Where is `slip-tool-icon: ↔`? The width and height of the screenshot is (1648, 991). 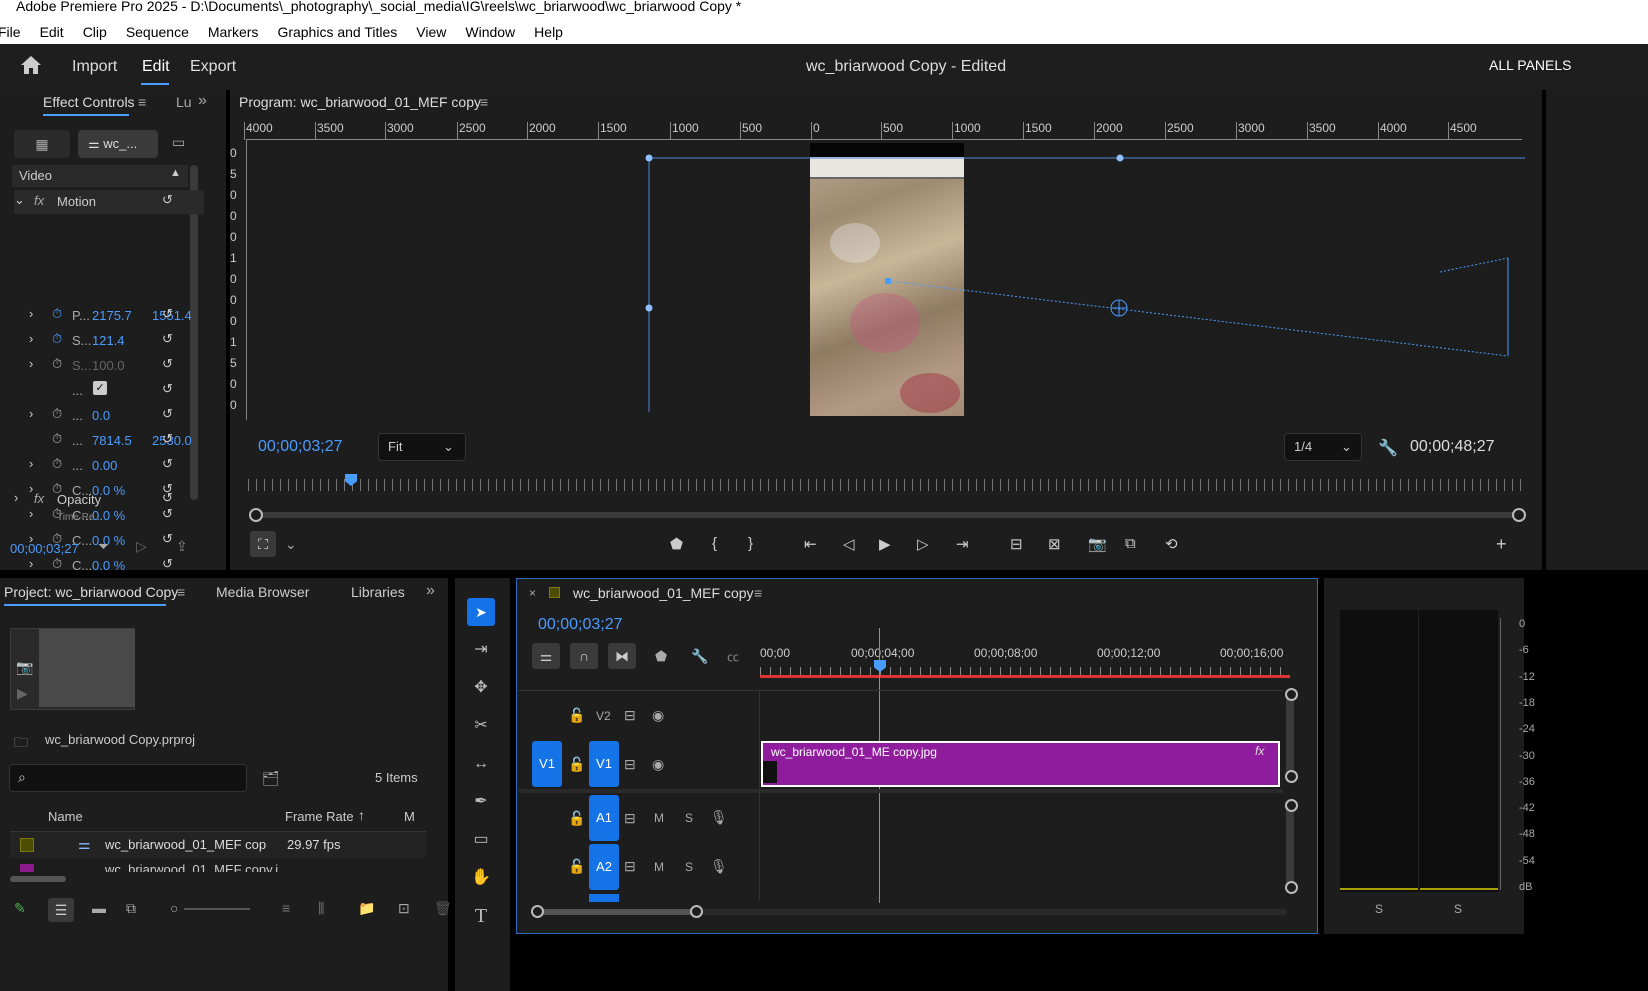 slip-tool-icon: ↔ is located at coordinates (481, 764).